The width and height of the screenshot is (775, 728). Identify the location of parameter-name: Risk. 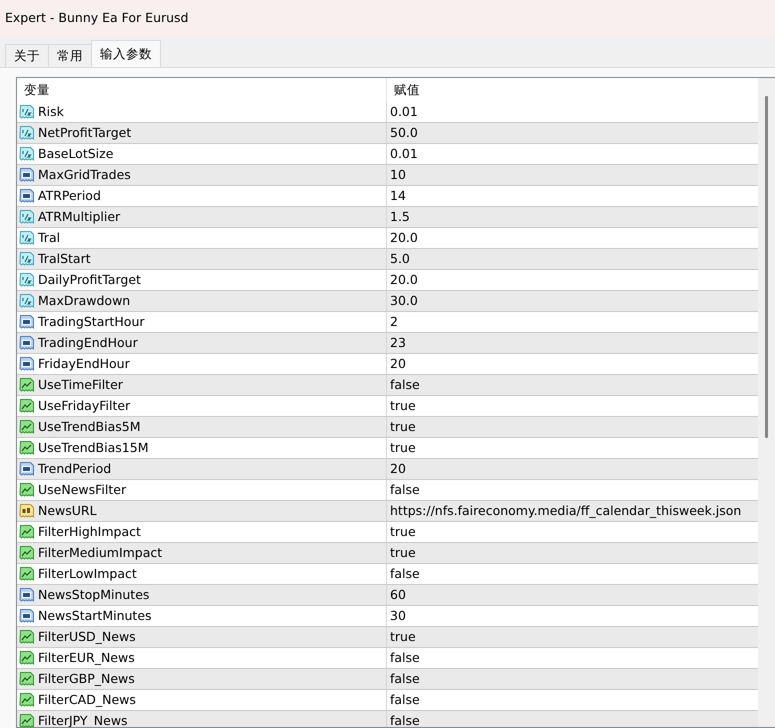
(51, 111).